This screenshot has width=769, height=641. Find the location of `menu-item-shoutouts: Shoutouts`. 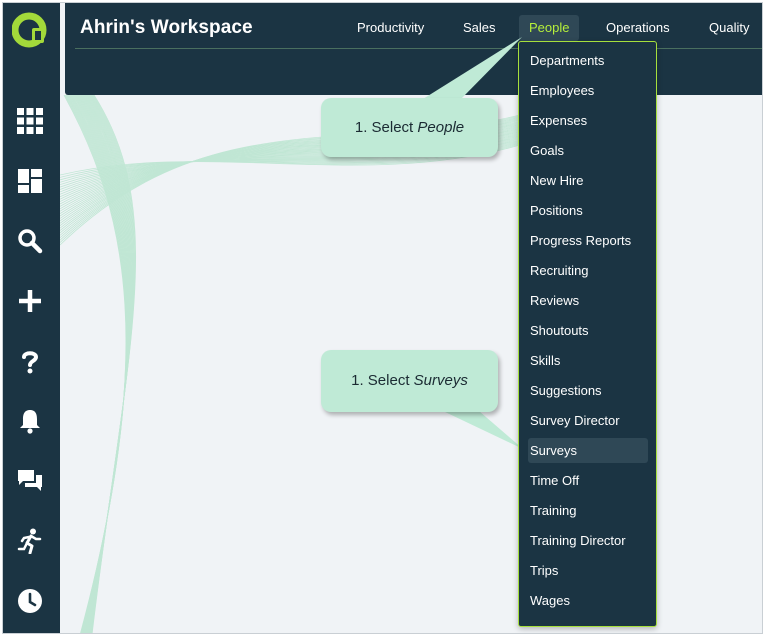

menu-item-shoutouts: Shoutouts is located at coordinates (588, 330).